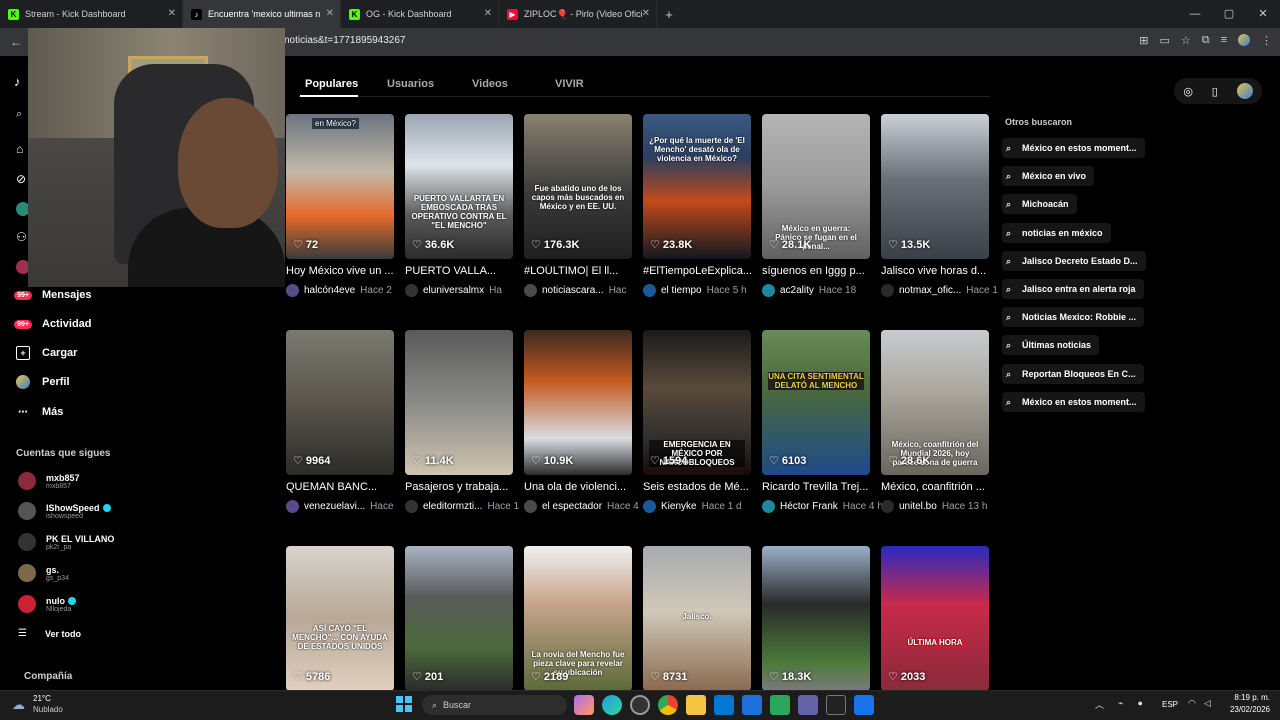 Image resolution: width=1280 pixels, height=720 pixels. I want to click on friends-icon: ⚇, so click(21, 237).